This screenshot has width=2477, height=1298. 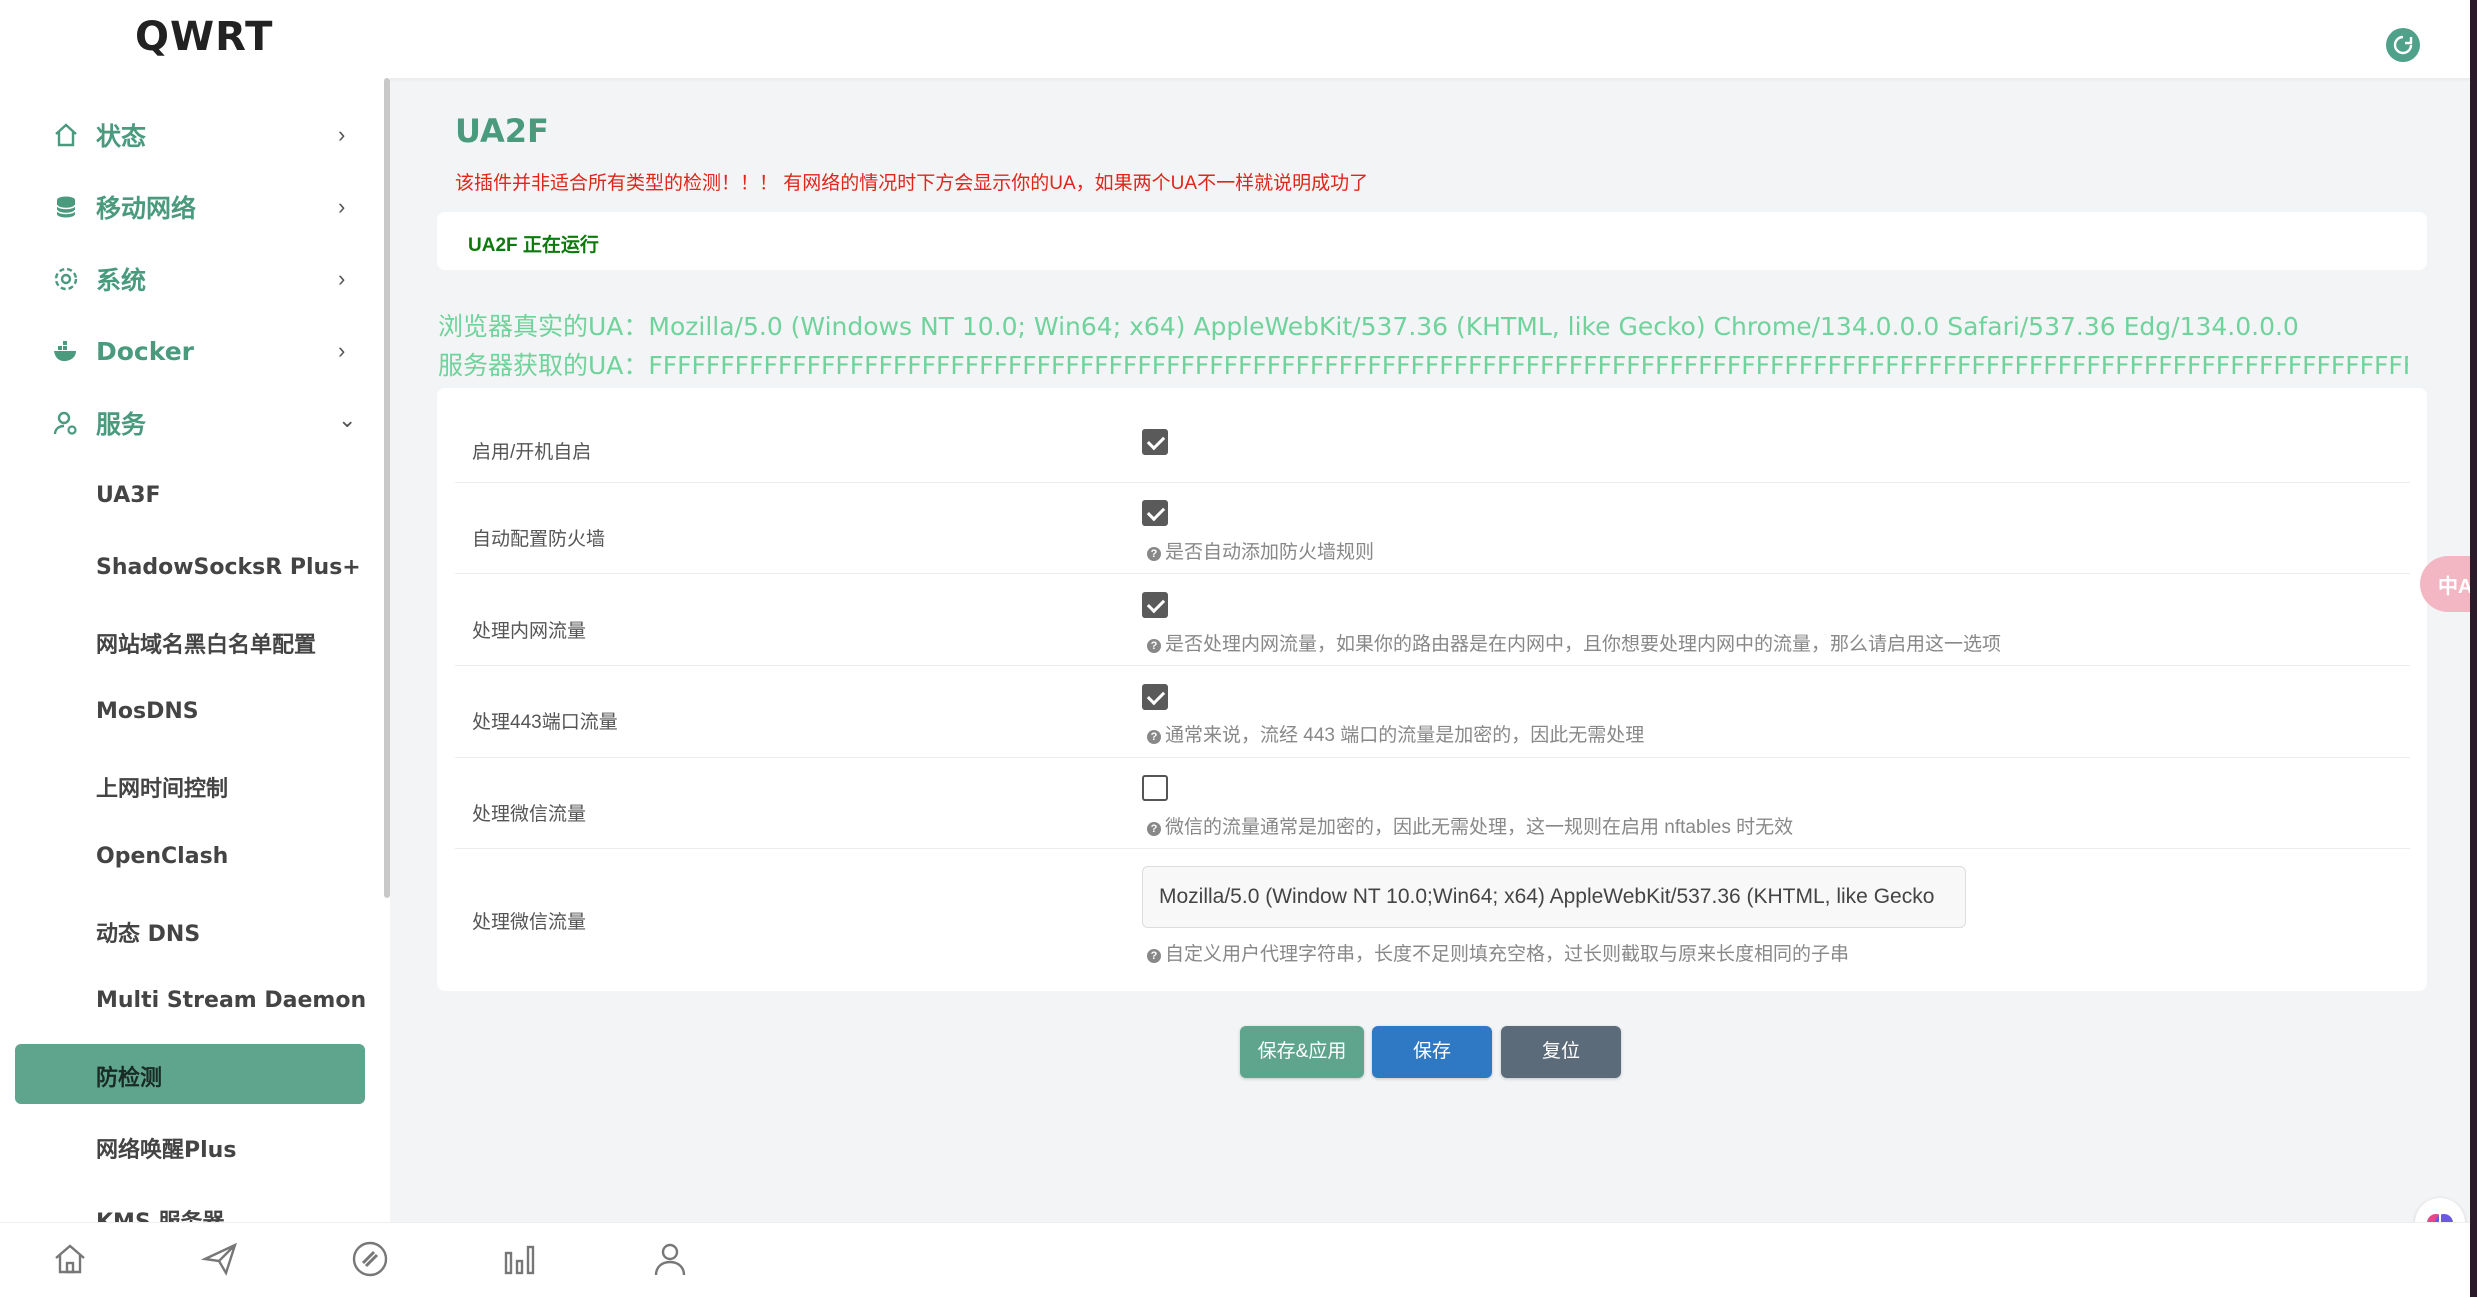 What do you see at coordinates (1155, 513) in the screenshot?
I see `firewall-checkbox` at bounding box center [1155, 513].